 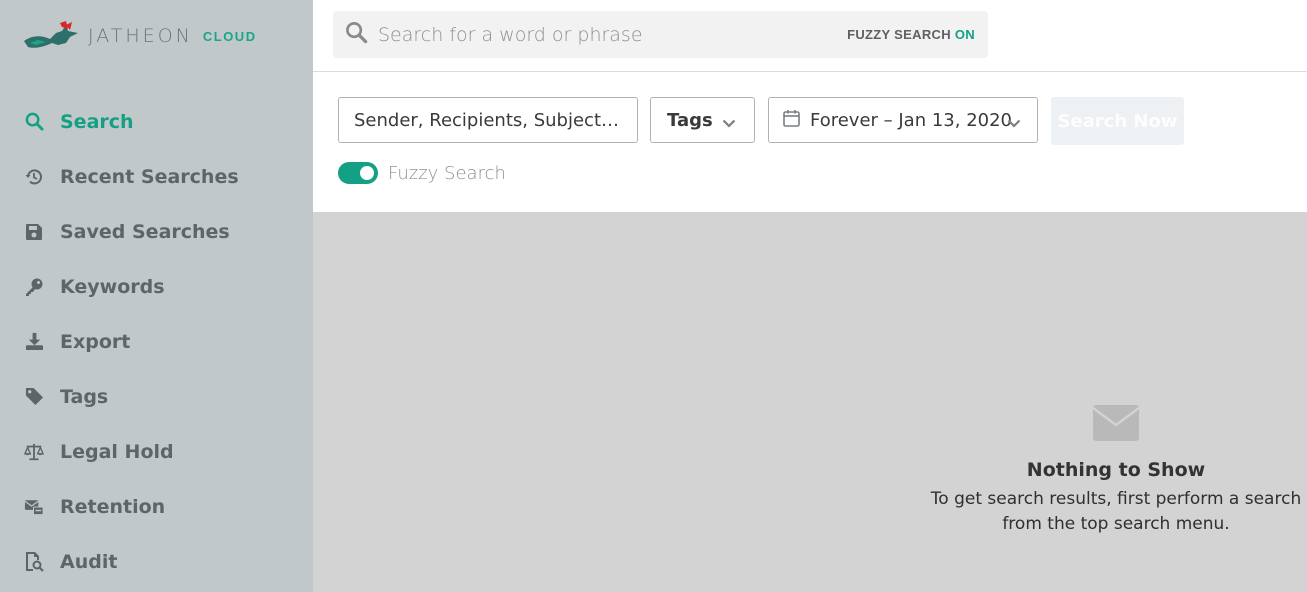 I want to click on sidebar-item-keywords: Keywords, so click(x=156, y=286).